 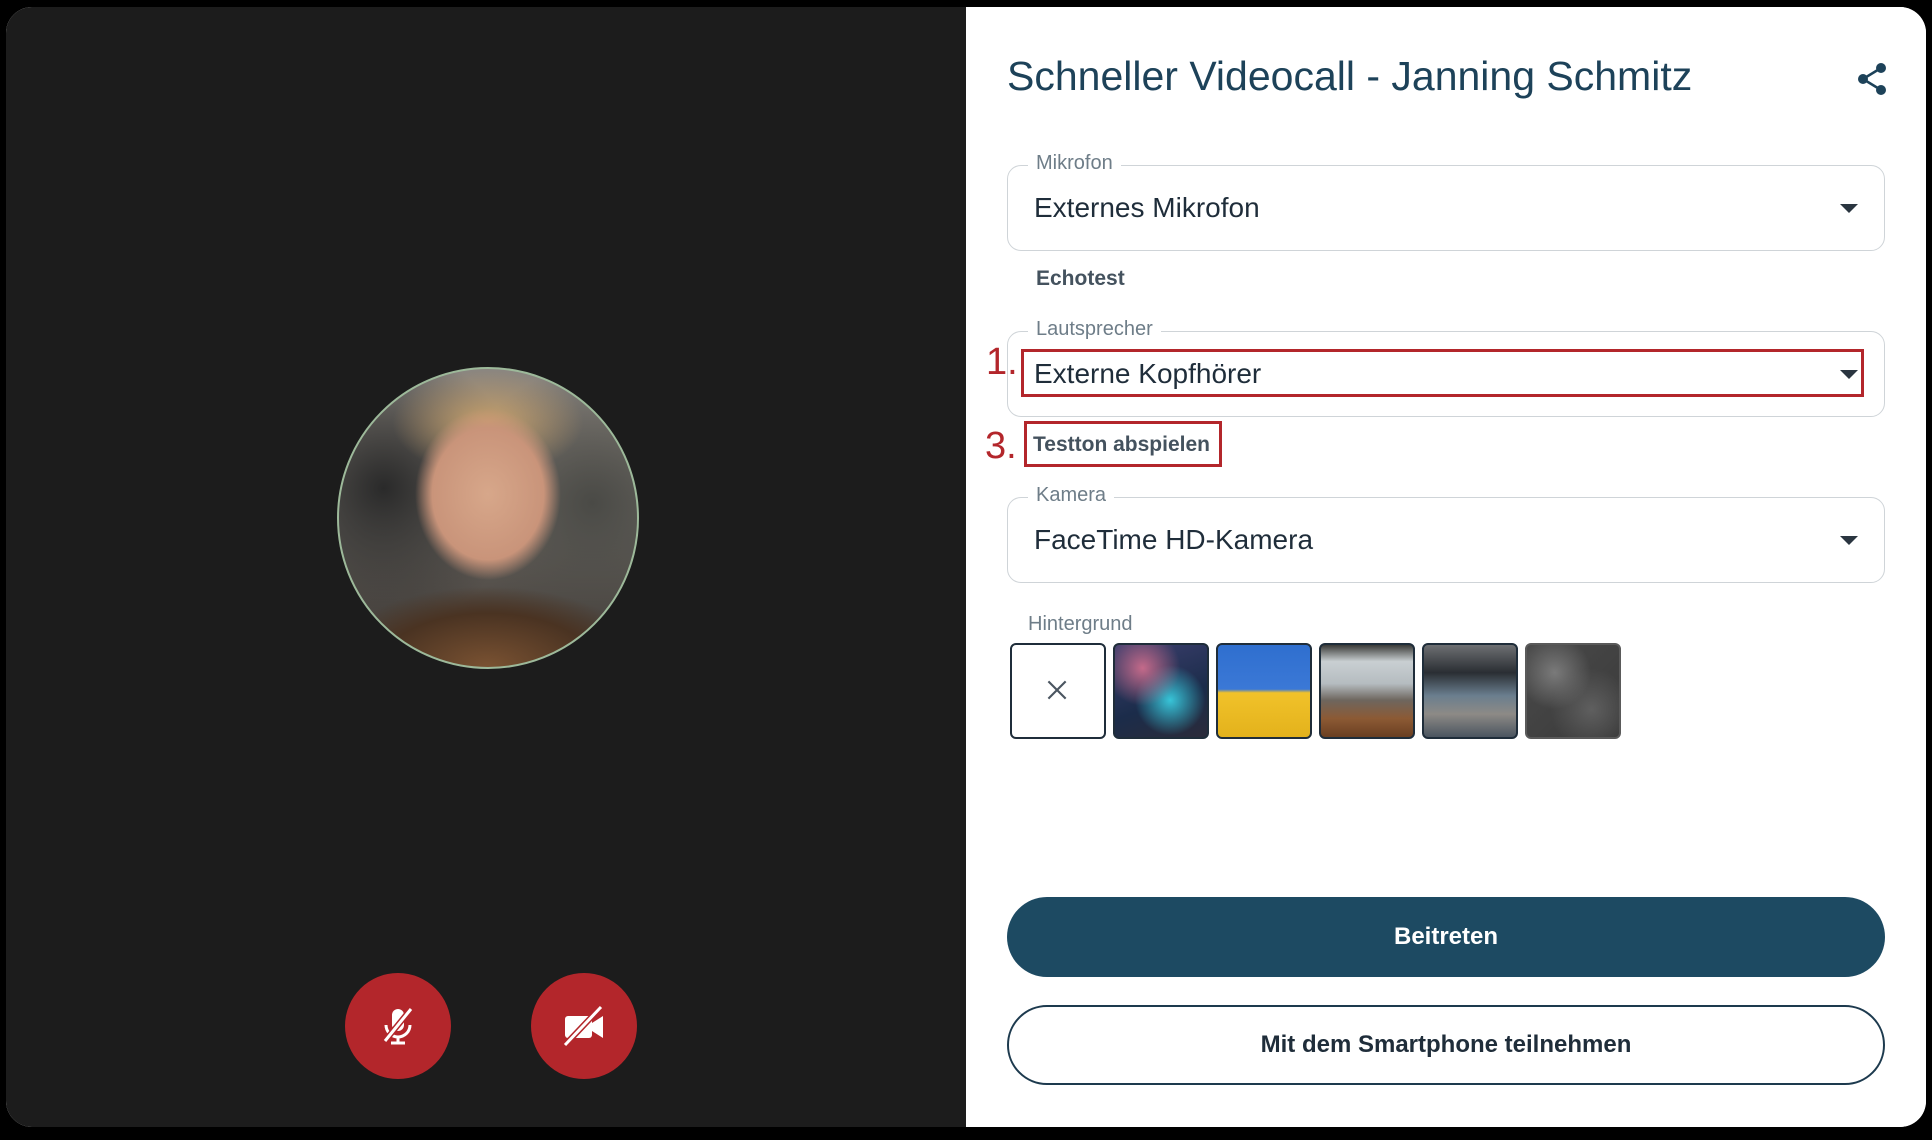 What do you see at coordinates (1442, 373) in the screenshot?
I see `annotation-highlight-speaker` at bounding box center [1442, 373].